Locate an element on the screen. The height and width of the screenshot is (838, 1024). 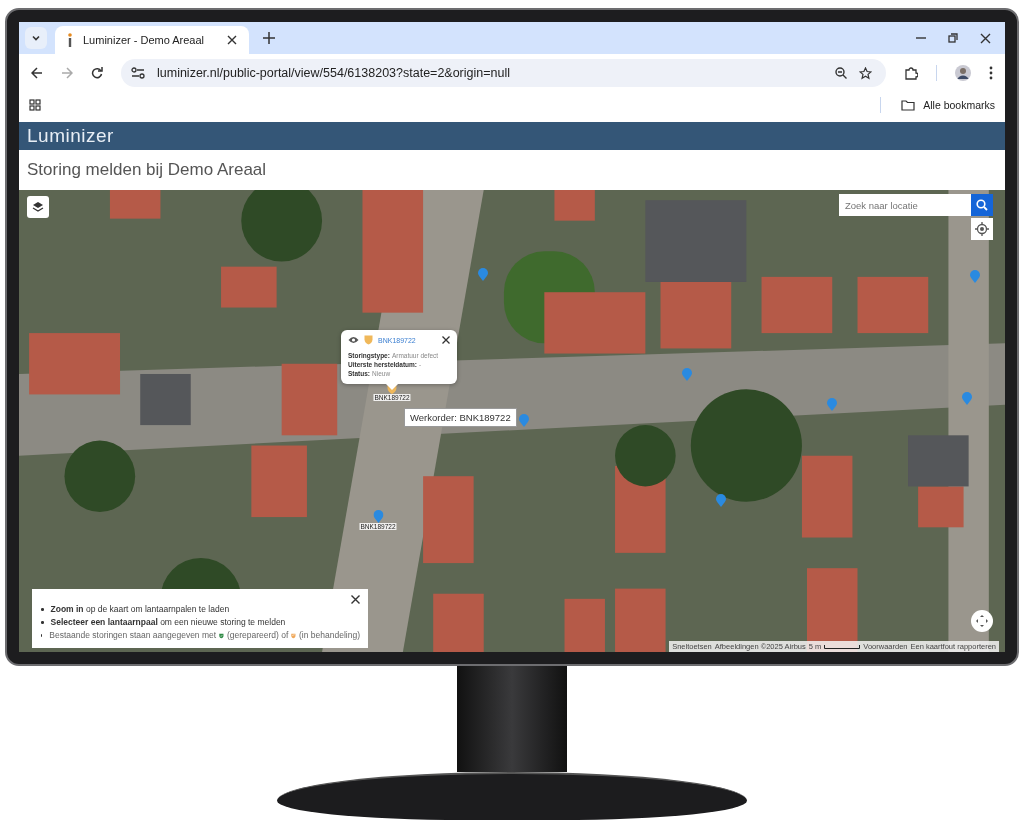
logo-text: Luminizer is located at coordinates (70, 136).